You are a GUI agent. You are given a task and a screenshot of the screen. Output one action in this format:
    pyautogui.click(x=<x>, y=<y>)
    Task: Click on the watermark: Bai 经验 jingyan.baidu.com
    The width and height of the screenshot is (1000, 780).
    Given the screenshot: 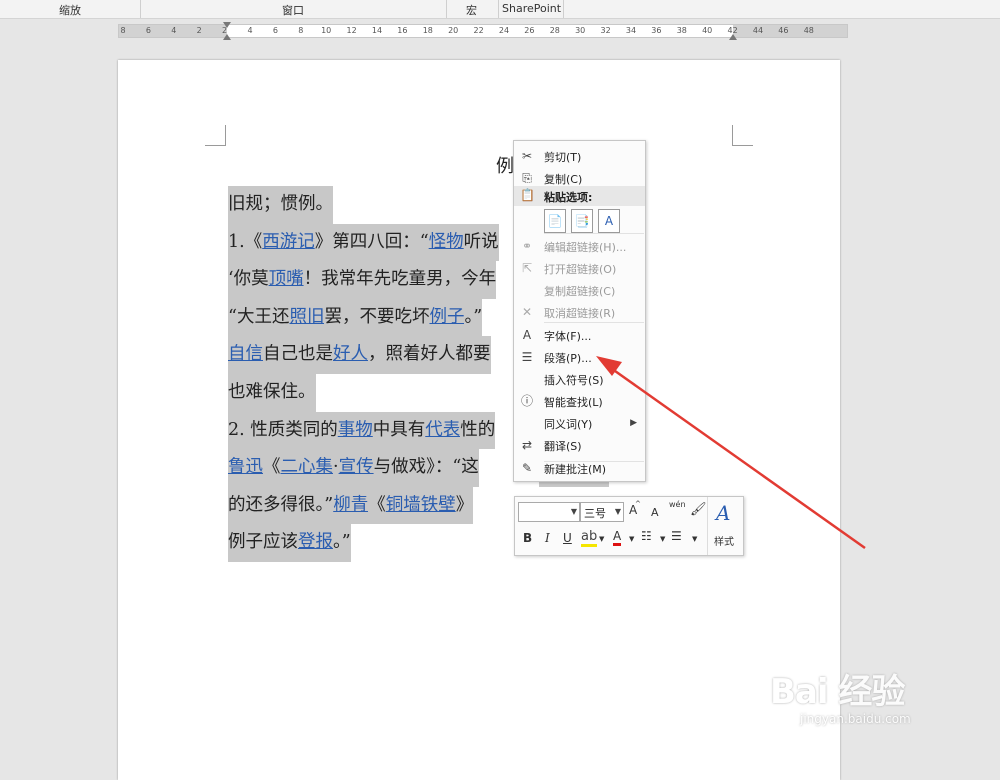 What is the action you would take?
    pyautogui.click(x=860, y=690)
    